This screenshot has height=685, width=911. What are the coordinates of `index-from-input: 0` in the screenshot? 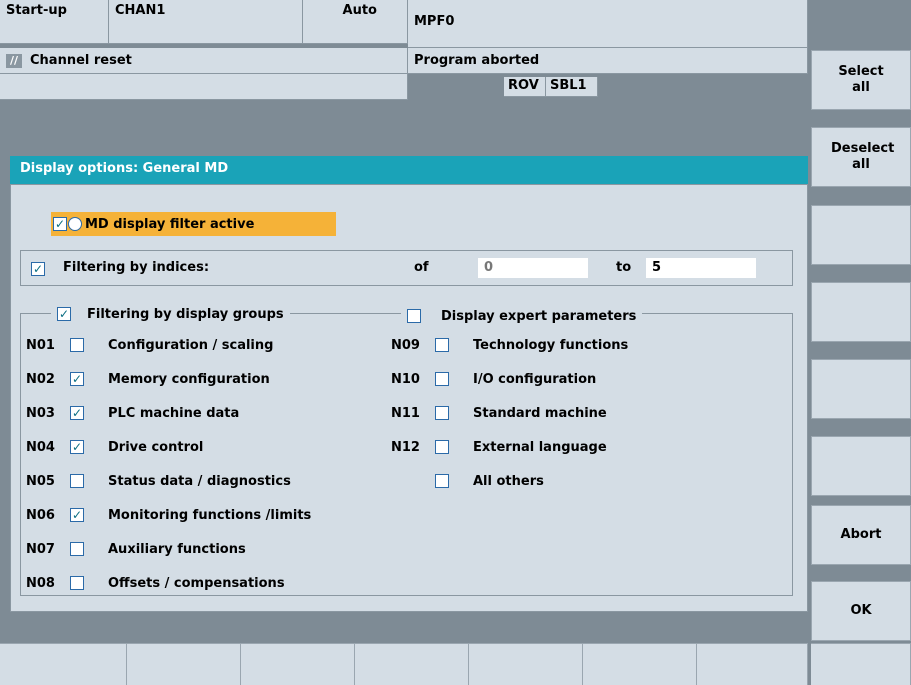 It's located at (533, 268).